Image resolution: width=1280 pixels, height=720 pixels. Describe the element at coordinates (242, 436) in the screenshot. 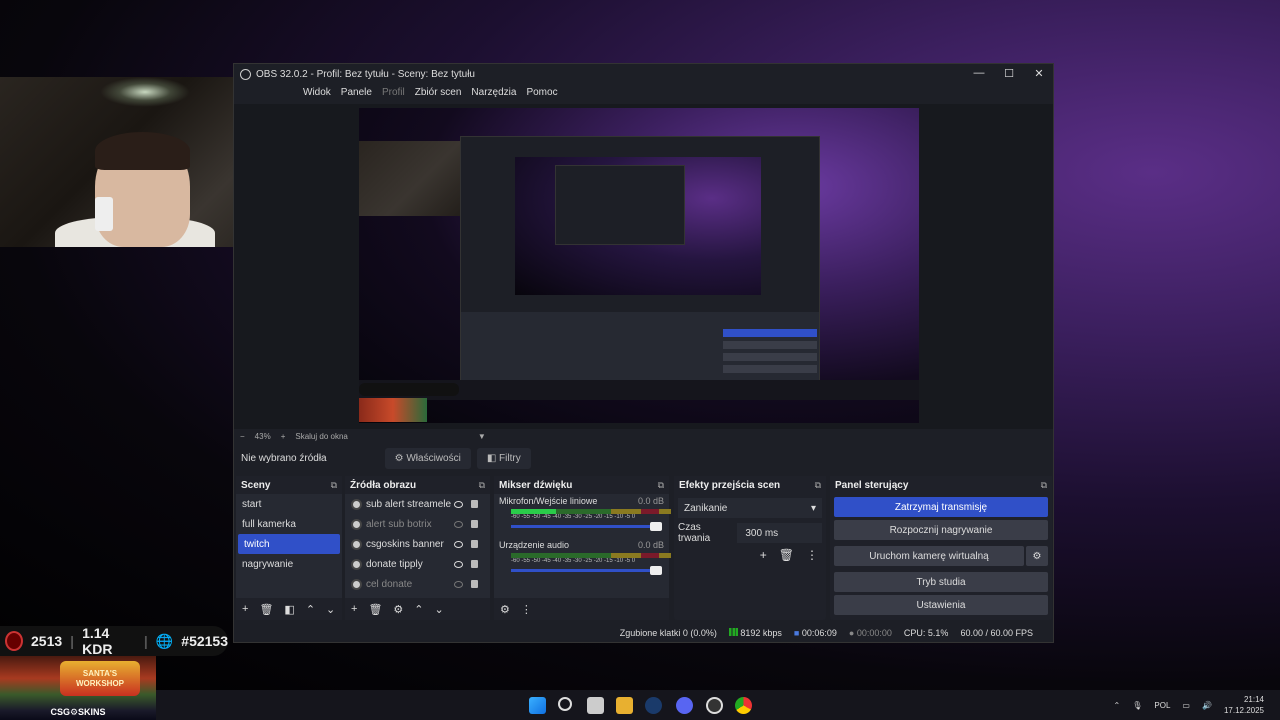

I see `zoom-out-button: −` at that location.